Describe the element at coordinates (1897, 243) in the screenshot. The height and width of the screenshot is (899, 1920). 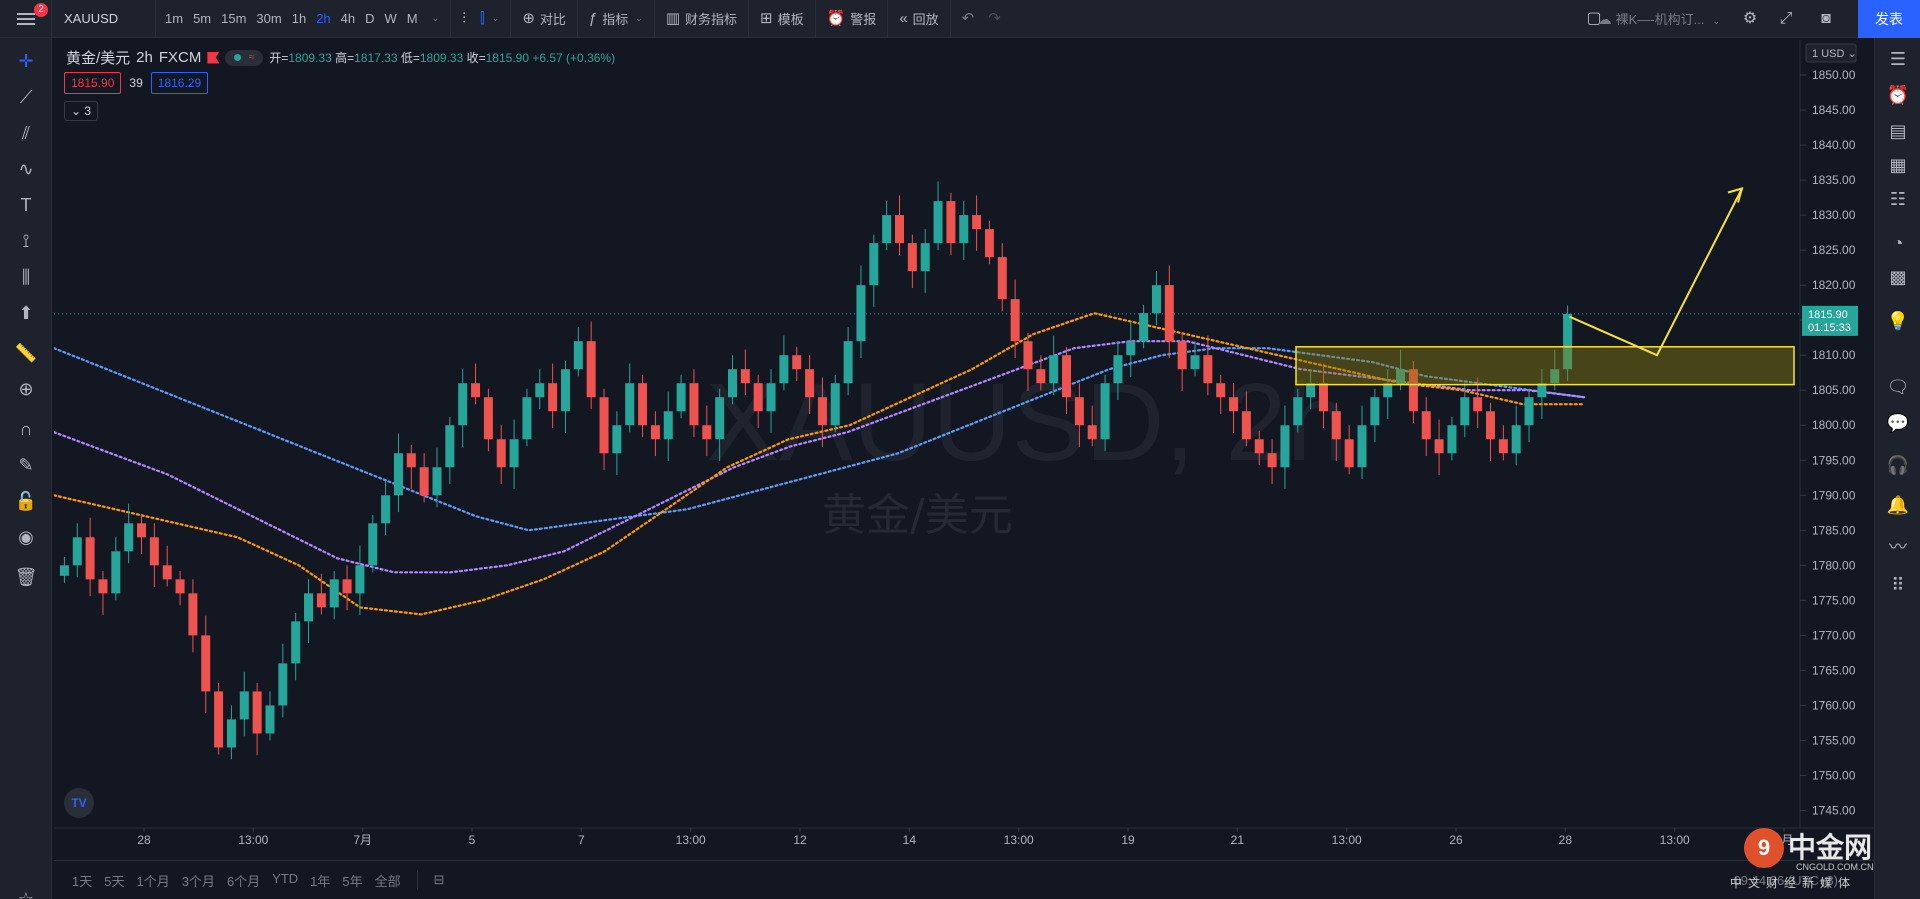
I see `hotlist-button: ◔` at that location.